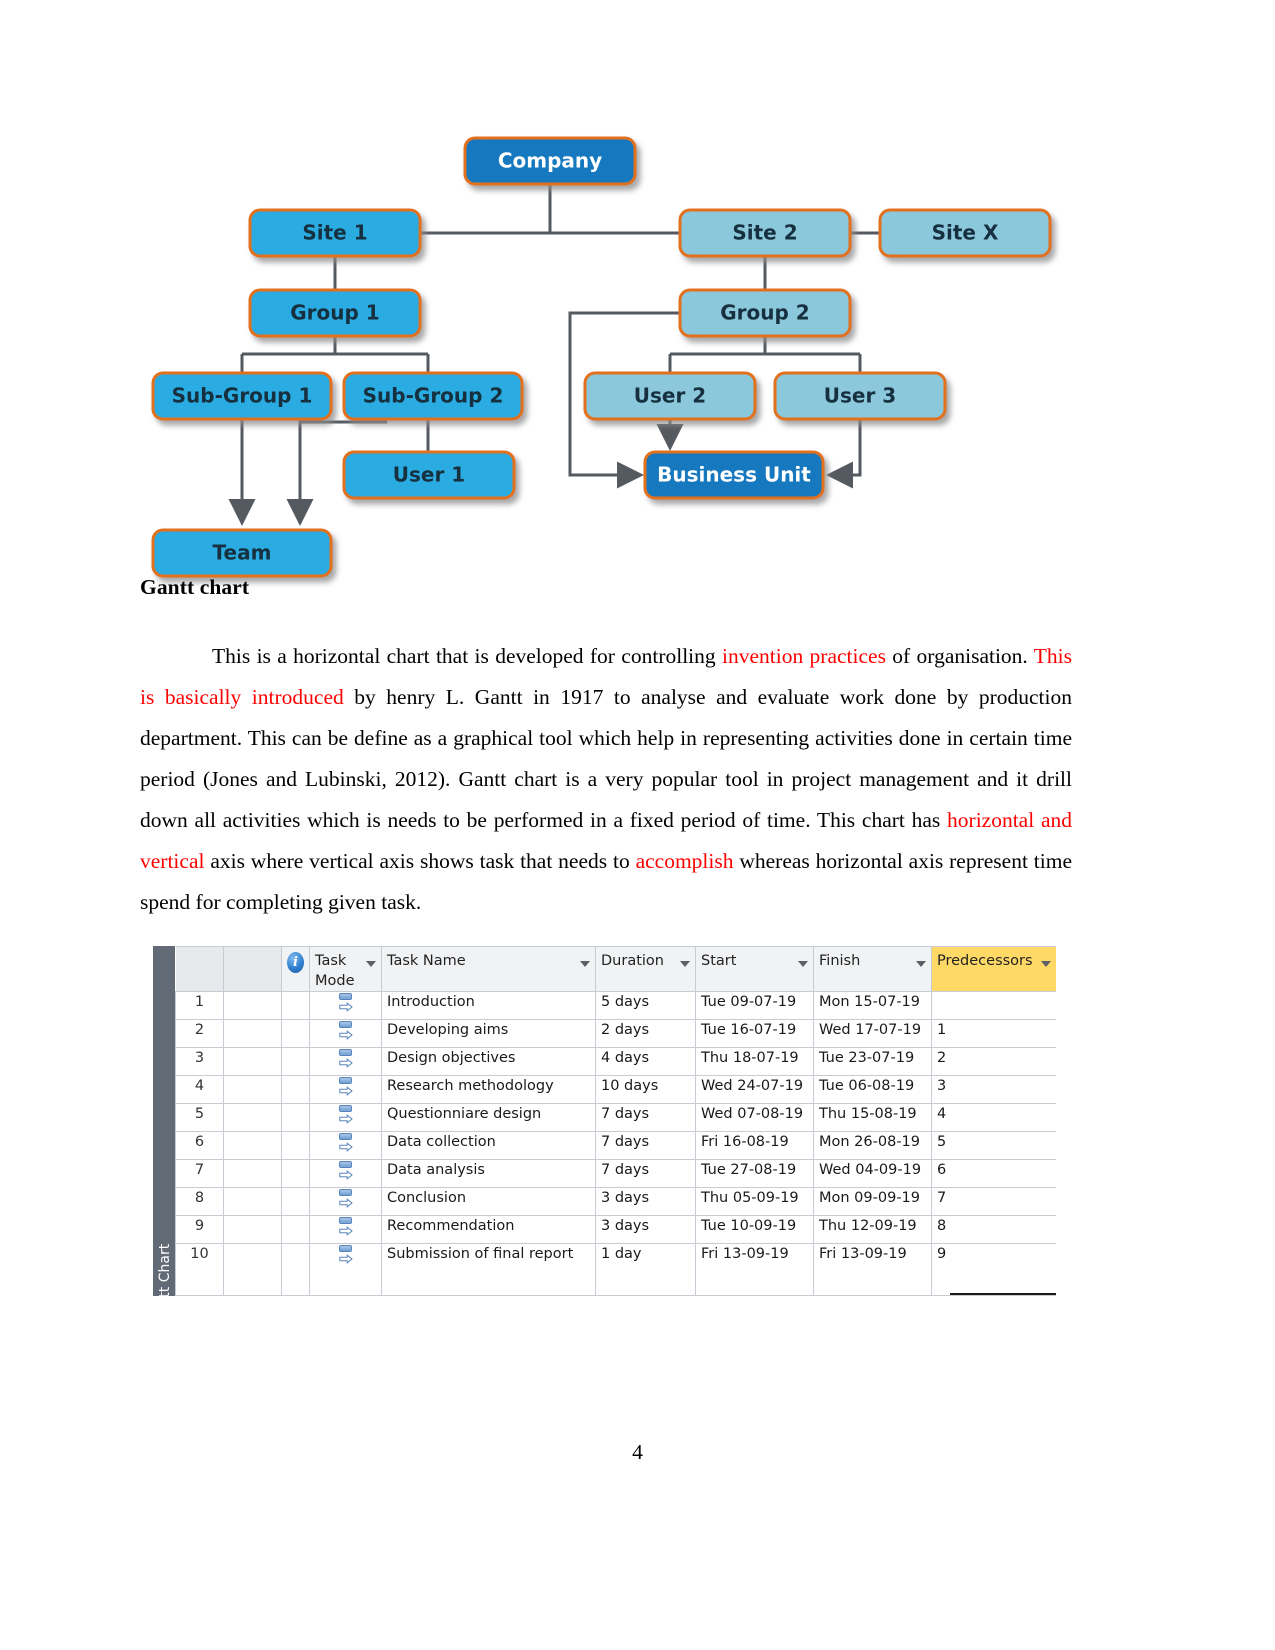 The height and width of the screenshot is (1650, 1275). I want to click on col-header-predecessors: Predecessors, so click(993, 969).